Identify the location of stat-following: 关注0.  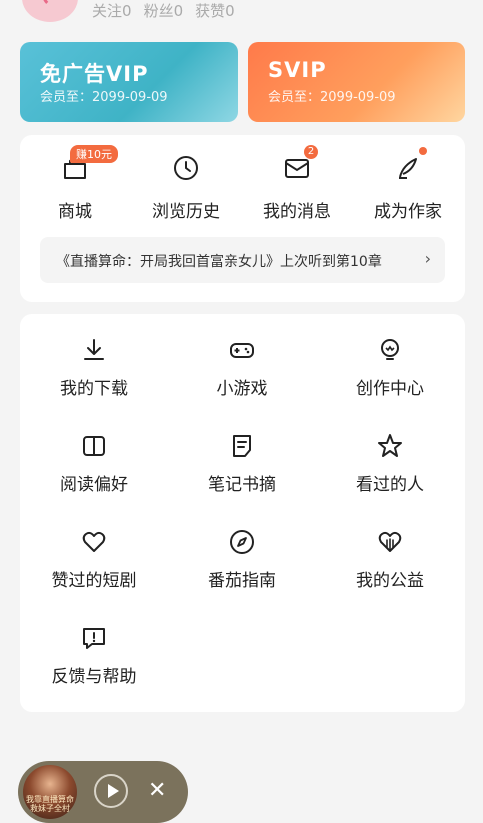
(112, 10).